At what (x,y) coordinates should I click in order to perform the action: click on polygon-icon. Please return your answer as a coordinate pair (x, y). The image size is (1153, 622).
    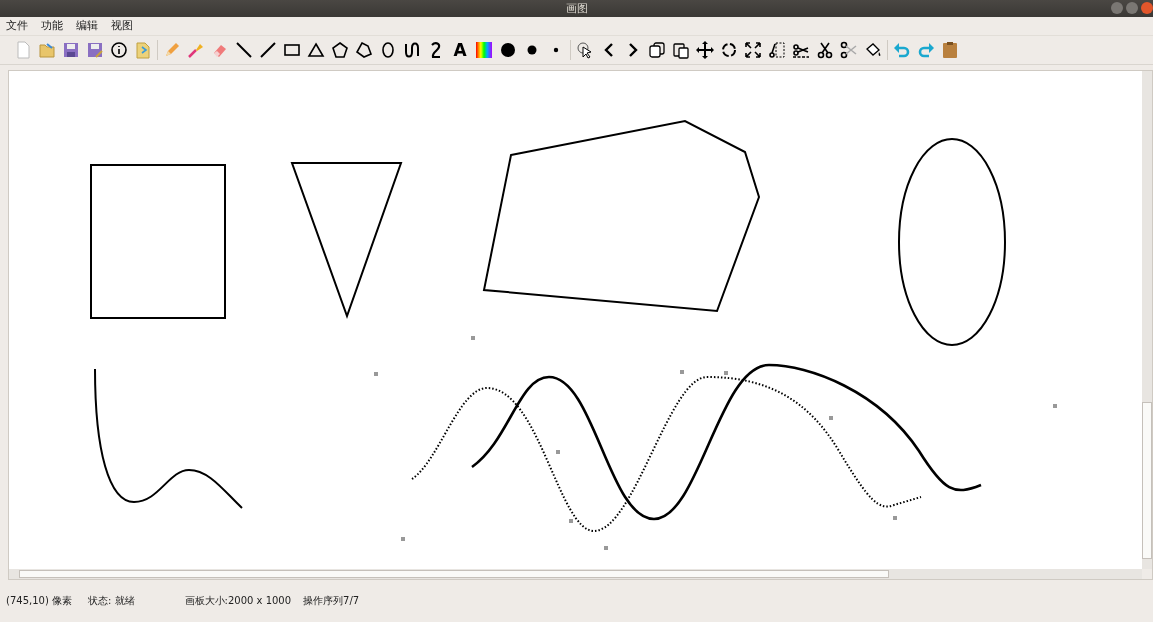
    Looking at the image, I should click on (364, 50).